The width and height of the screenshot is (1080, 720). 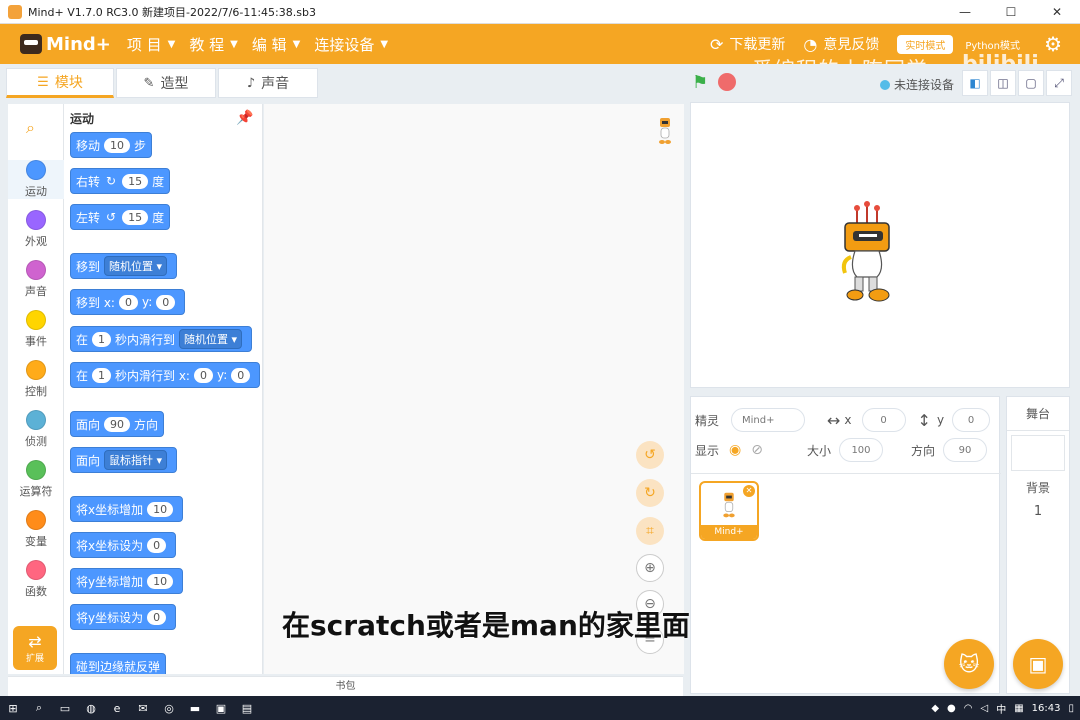 What do you see at coordinates (161, 339) in the screenshot?
I see `block-glide: 在 1 秒内滑行到 随机位置 ▾` at bounding box center [161, 339].